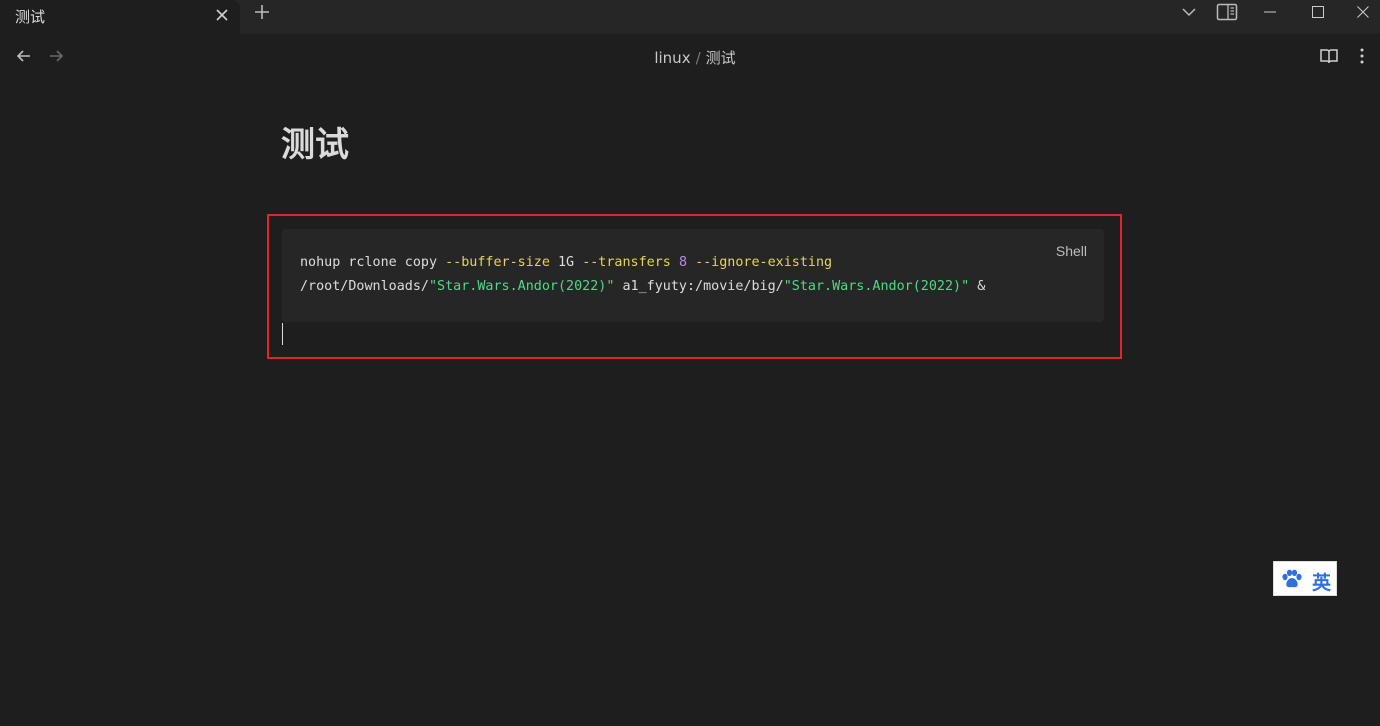 This screenshot has width=1380, height=726. I want to click on code-token: 1G, so click(566, 262).